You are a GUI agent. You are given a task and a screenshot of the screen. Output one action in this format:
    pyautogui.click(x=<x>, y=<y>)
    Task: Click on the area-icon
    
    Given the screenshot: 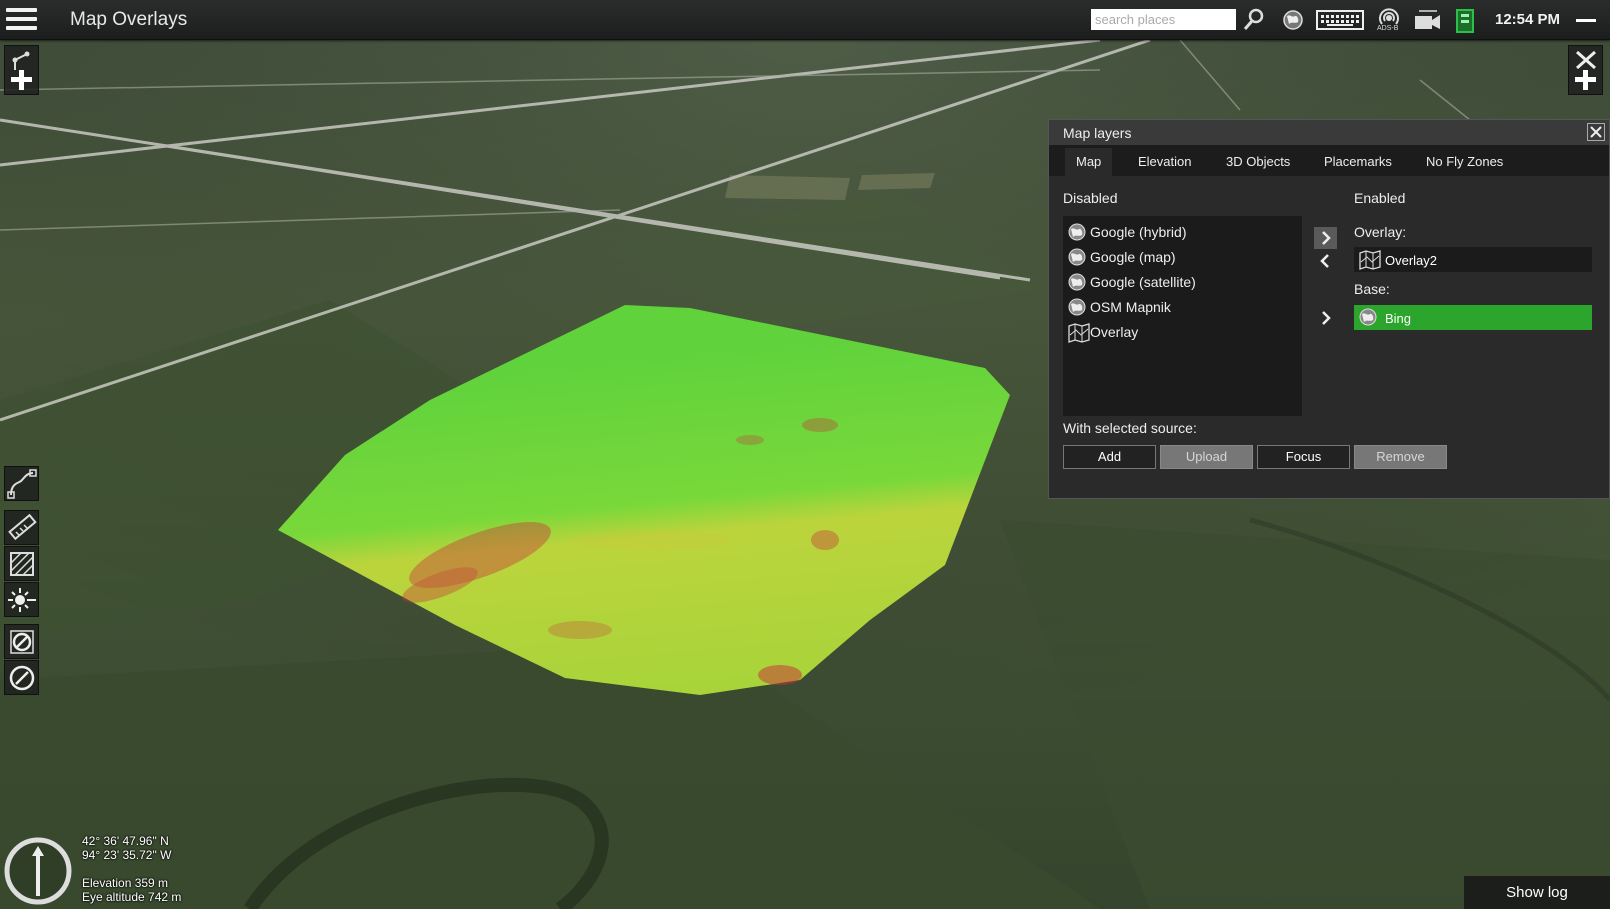 What is the action you would take?
    pyautogui.click(x=22, y=564)
    